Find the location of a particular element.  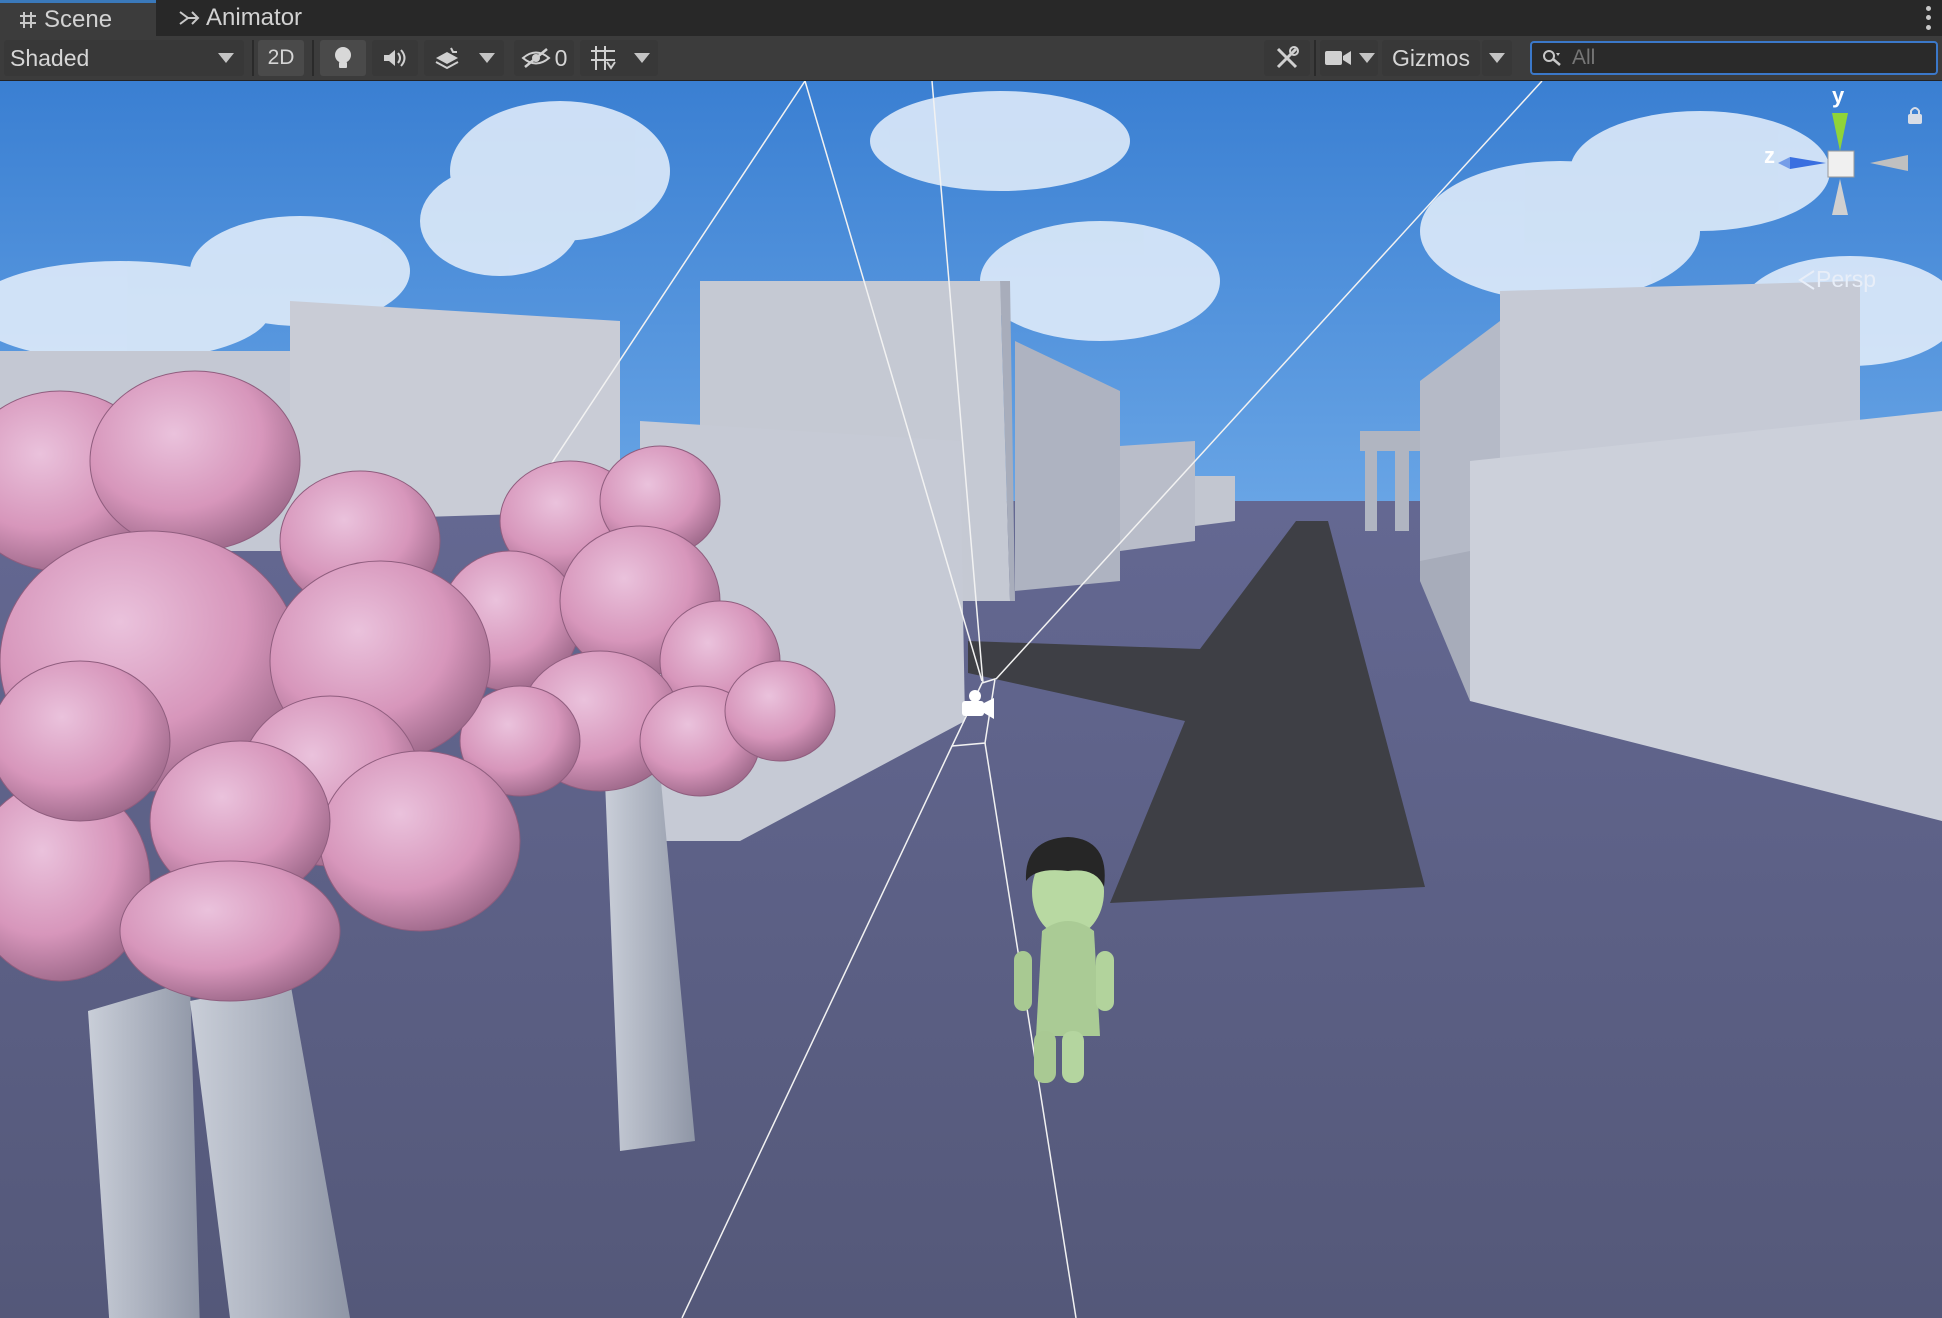

scene-toolbar: Shaded 2D 0 Gizmos is located at coordinates (971, 58).